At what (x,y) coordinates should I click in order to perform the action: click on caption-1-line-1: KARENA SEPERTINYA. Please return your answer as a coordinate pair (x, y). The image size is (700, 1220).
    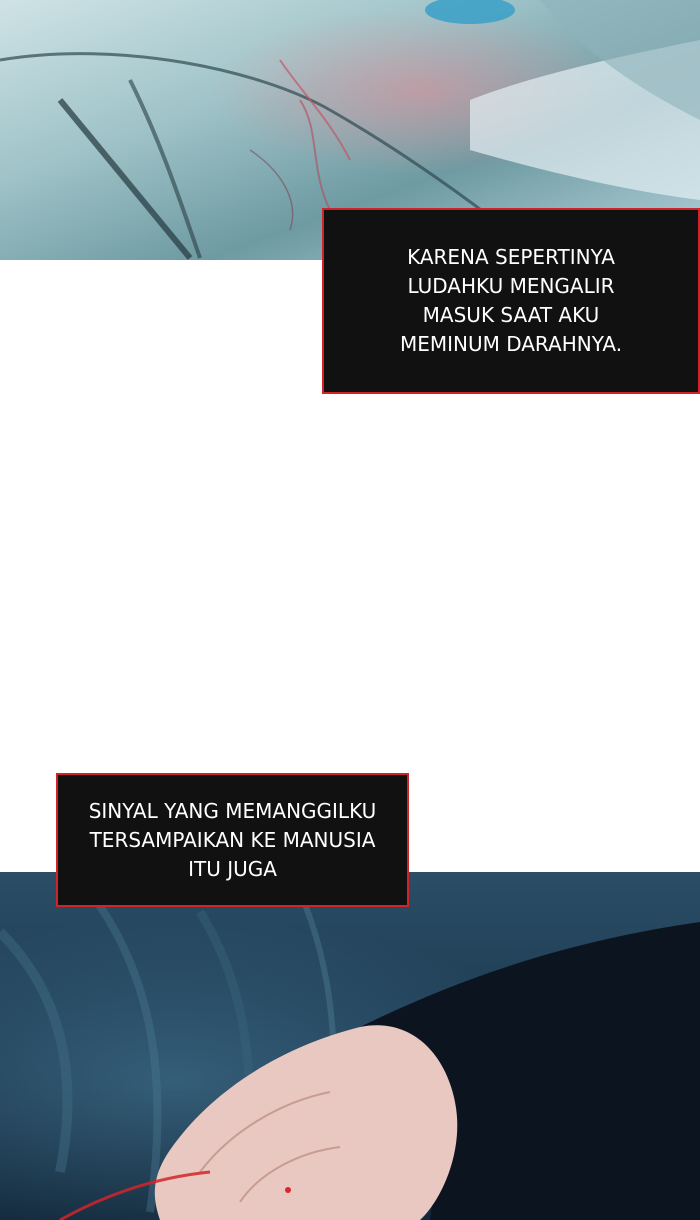
    Looking at the image, I should click on (511, 257).